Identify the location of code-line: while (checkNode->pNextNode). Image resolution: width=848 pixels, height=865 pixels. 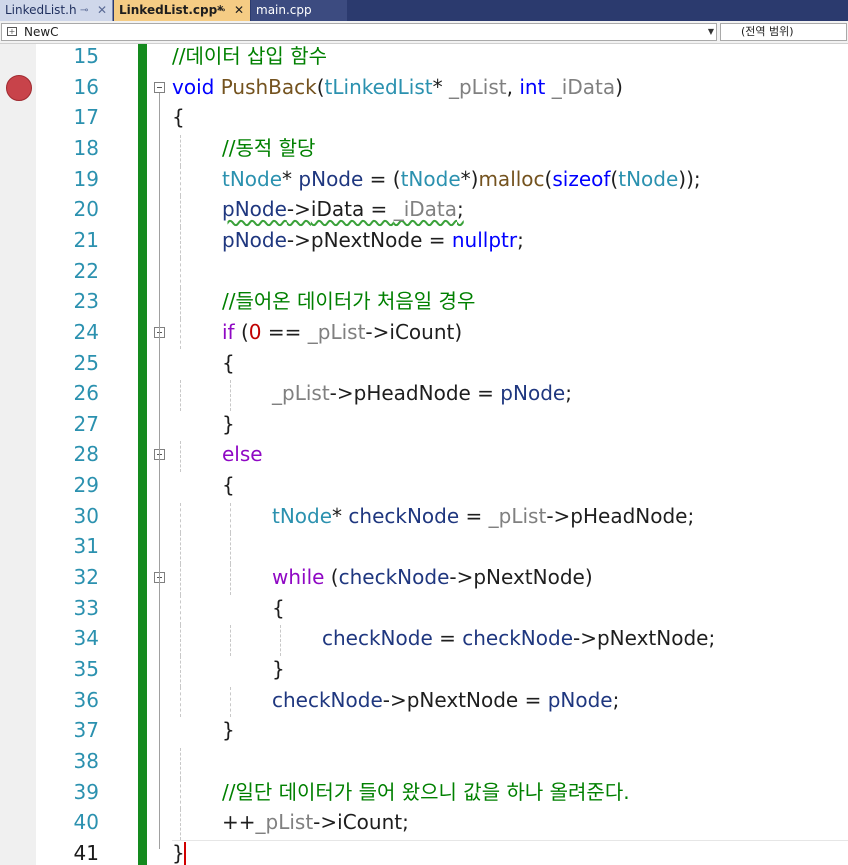
(432, 577).